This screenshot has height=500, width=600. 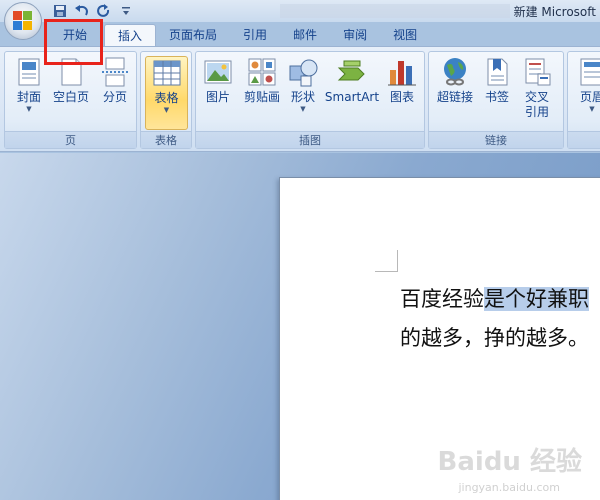 I want to click on smartart-button: SmartArt, so click(x=352, y=80).